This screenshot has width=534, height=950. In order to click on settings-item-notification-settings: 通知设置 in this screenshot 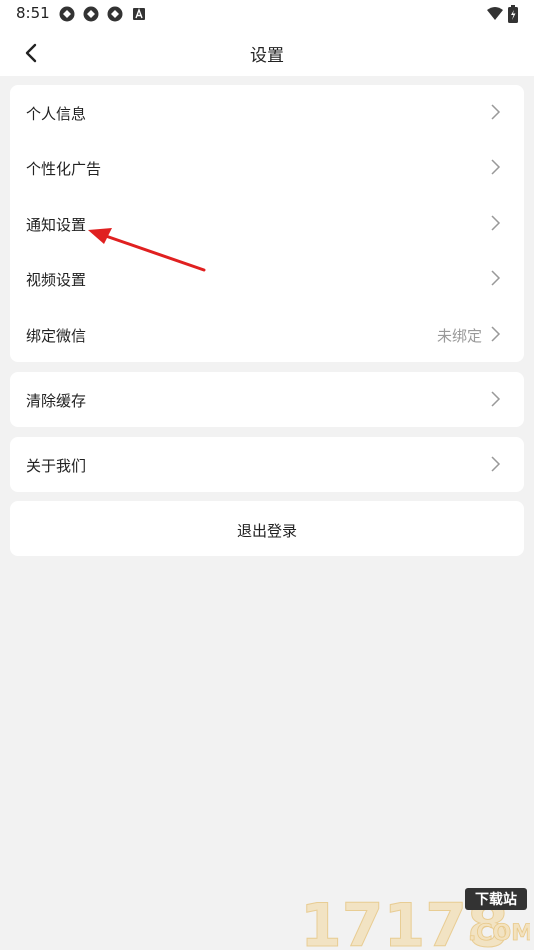, I will do `click(267, 223)`.